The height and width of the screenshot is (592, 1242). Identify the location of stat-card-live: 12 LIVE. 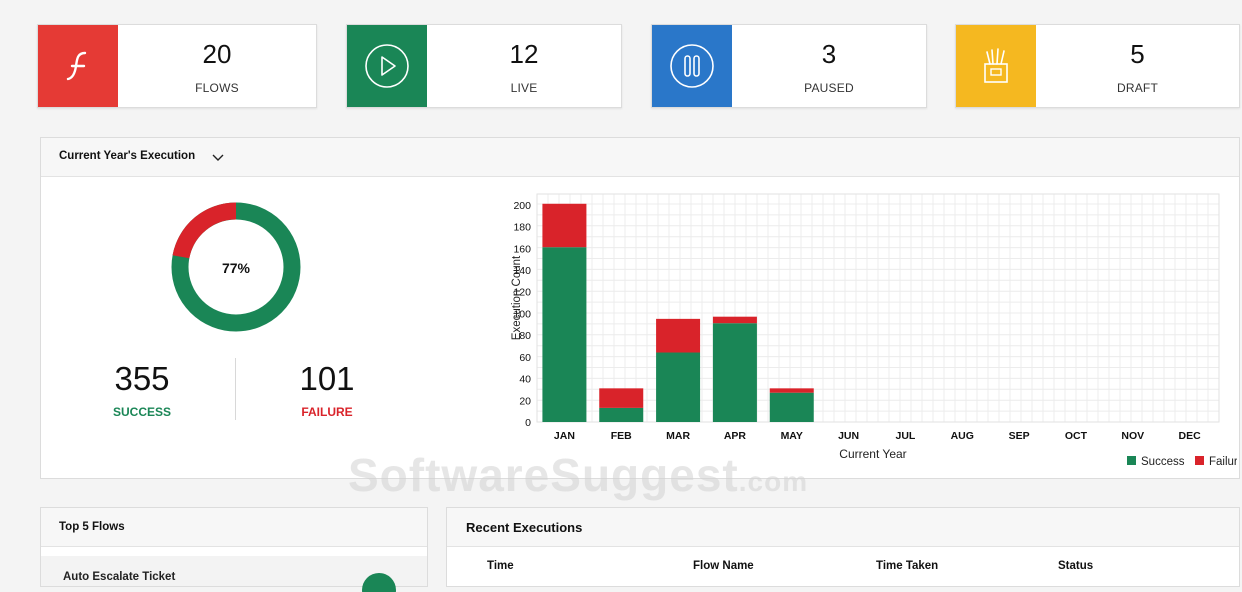
(484, 66).